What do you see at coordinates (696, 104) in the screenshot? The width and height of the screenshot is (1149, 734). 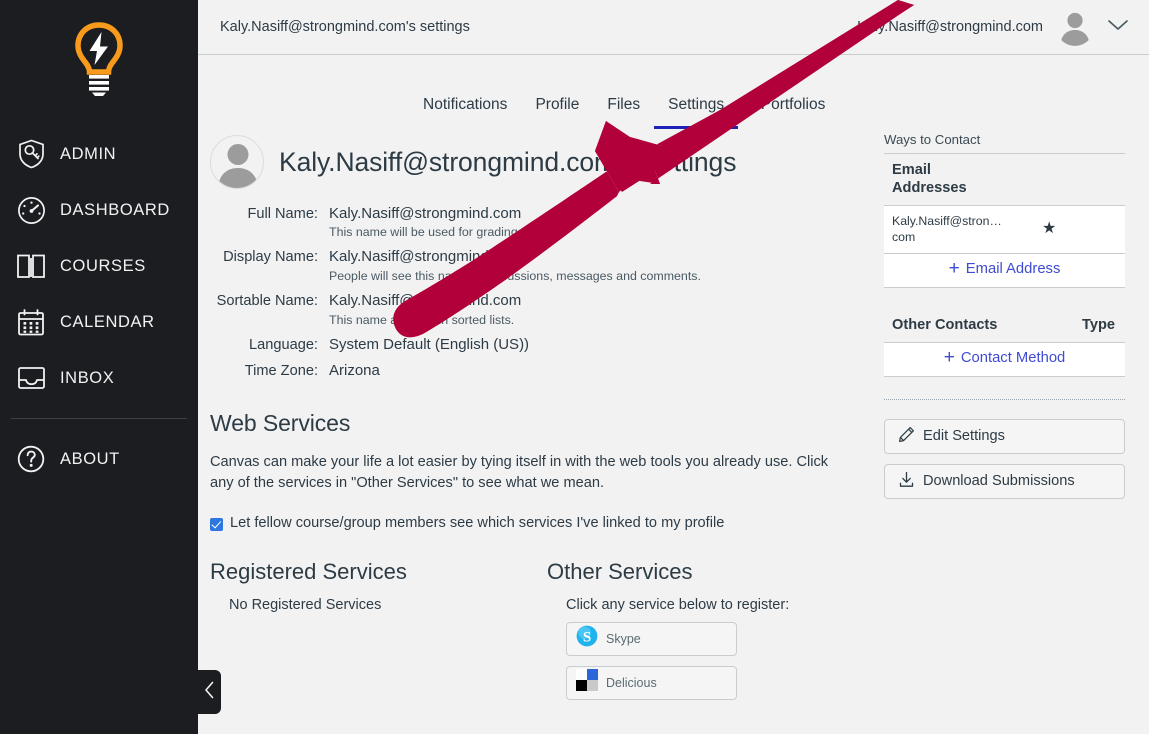 I see `tab-label: Settings` at bounding box center [696, 104].